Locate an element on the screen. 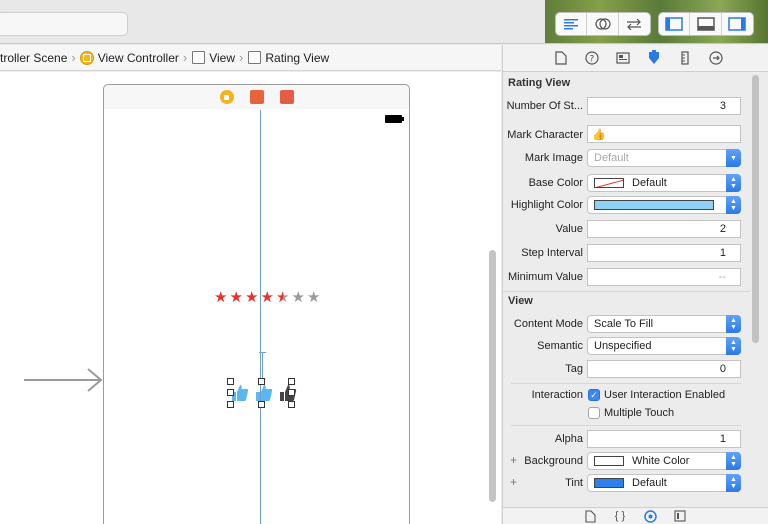  assistant-editor-button is located at coordinates (603, 24).